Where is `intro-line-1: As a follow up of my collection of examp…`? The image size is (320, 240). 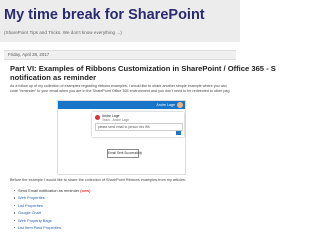 intro-line-1: As a follow up of my collection of examp… is located at coordinates (118, 86).